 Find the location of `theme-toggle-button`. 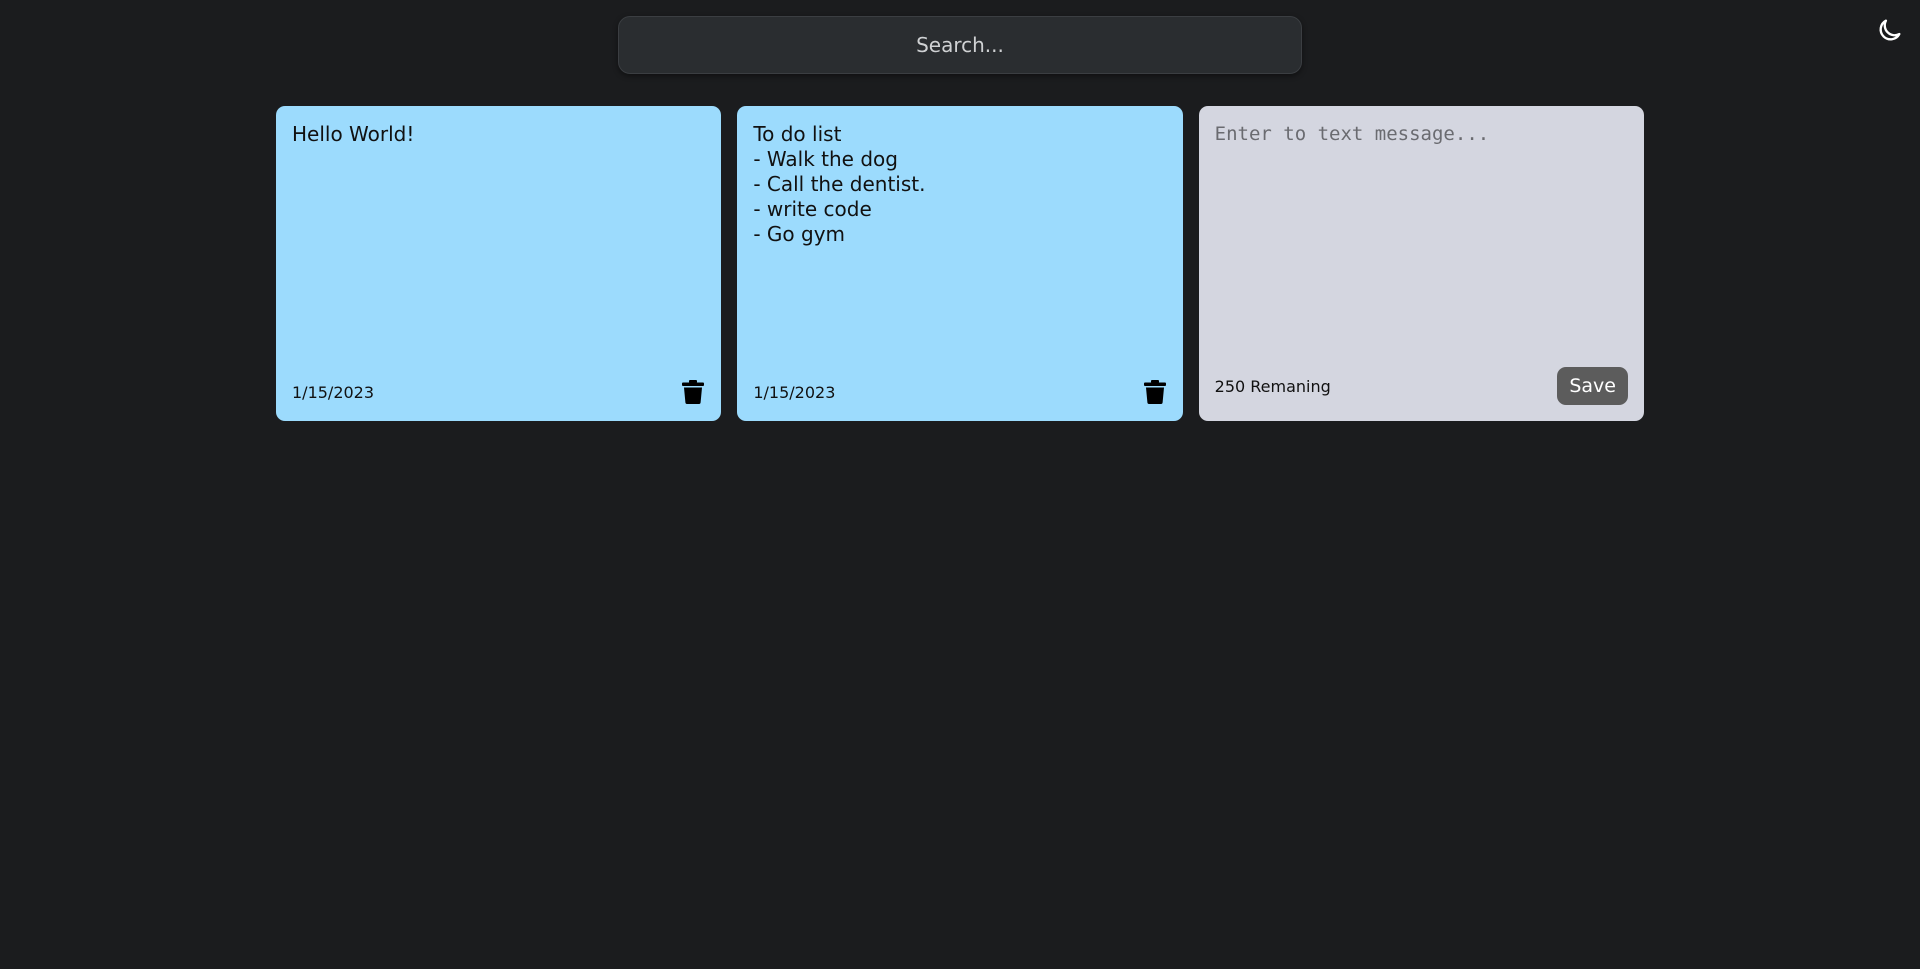

theme-toggle-button is located at coordinates (1890, 30).